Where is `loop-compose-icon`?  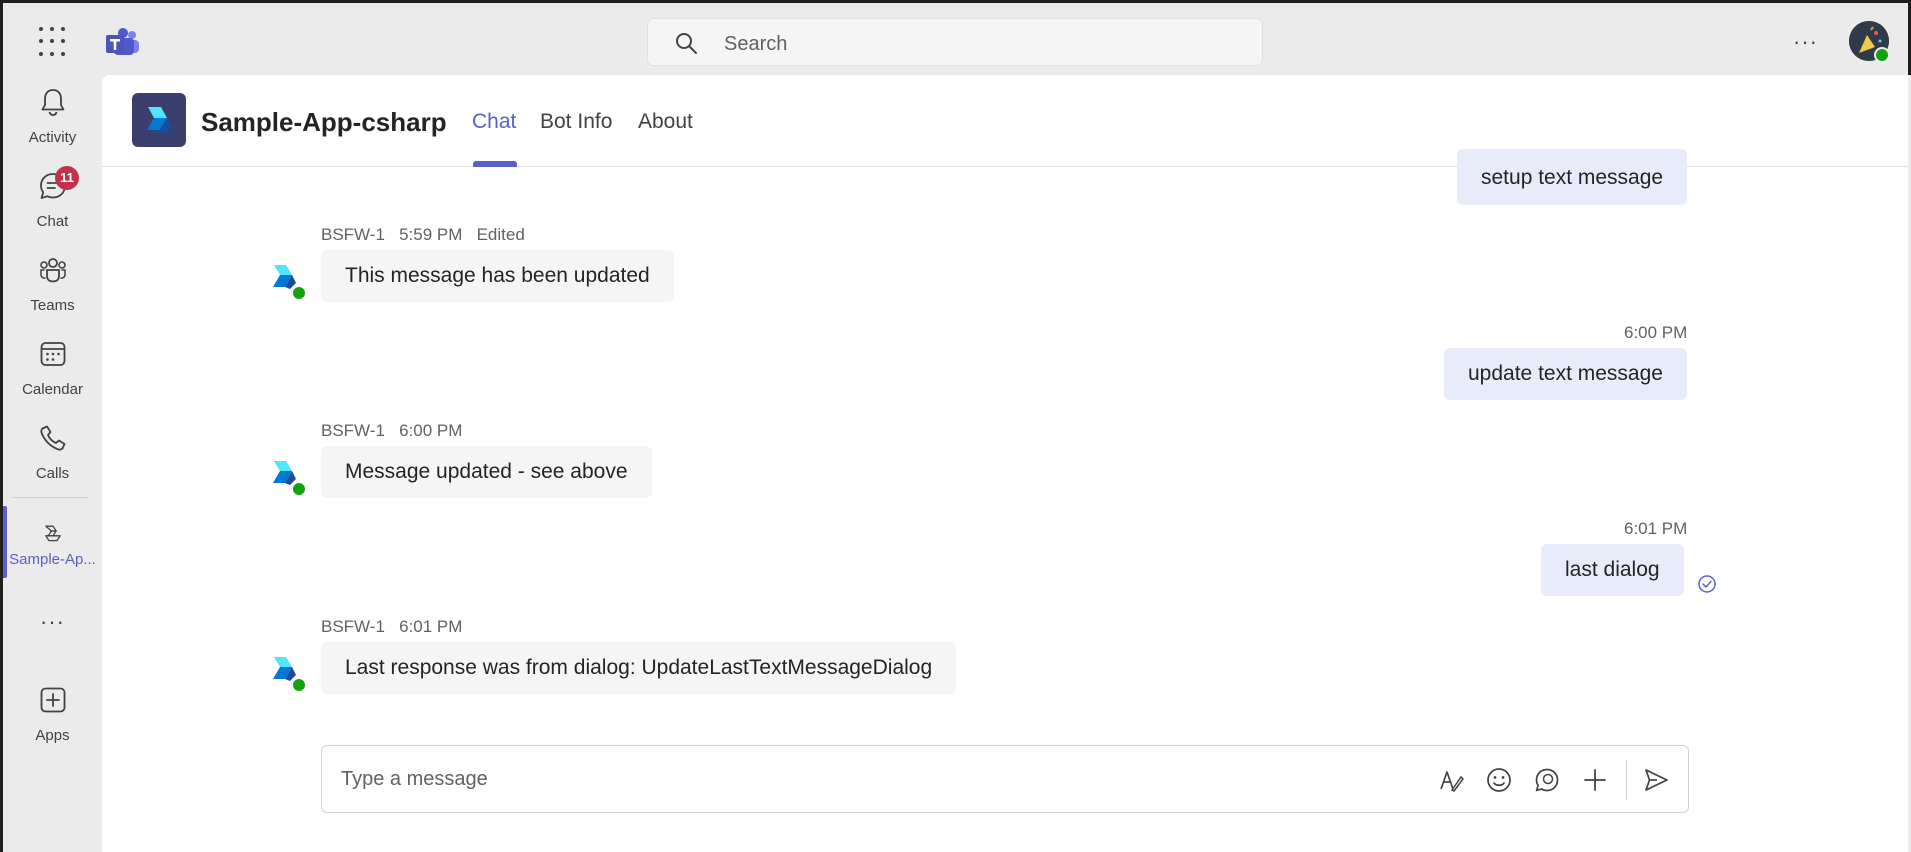
loop-compose-icon is located at coordinates (1547, 780).